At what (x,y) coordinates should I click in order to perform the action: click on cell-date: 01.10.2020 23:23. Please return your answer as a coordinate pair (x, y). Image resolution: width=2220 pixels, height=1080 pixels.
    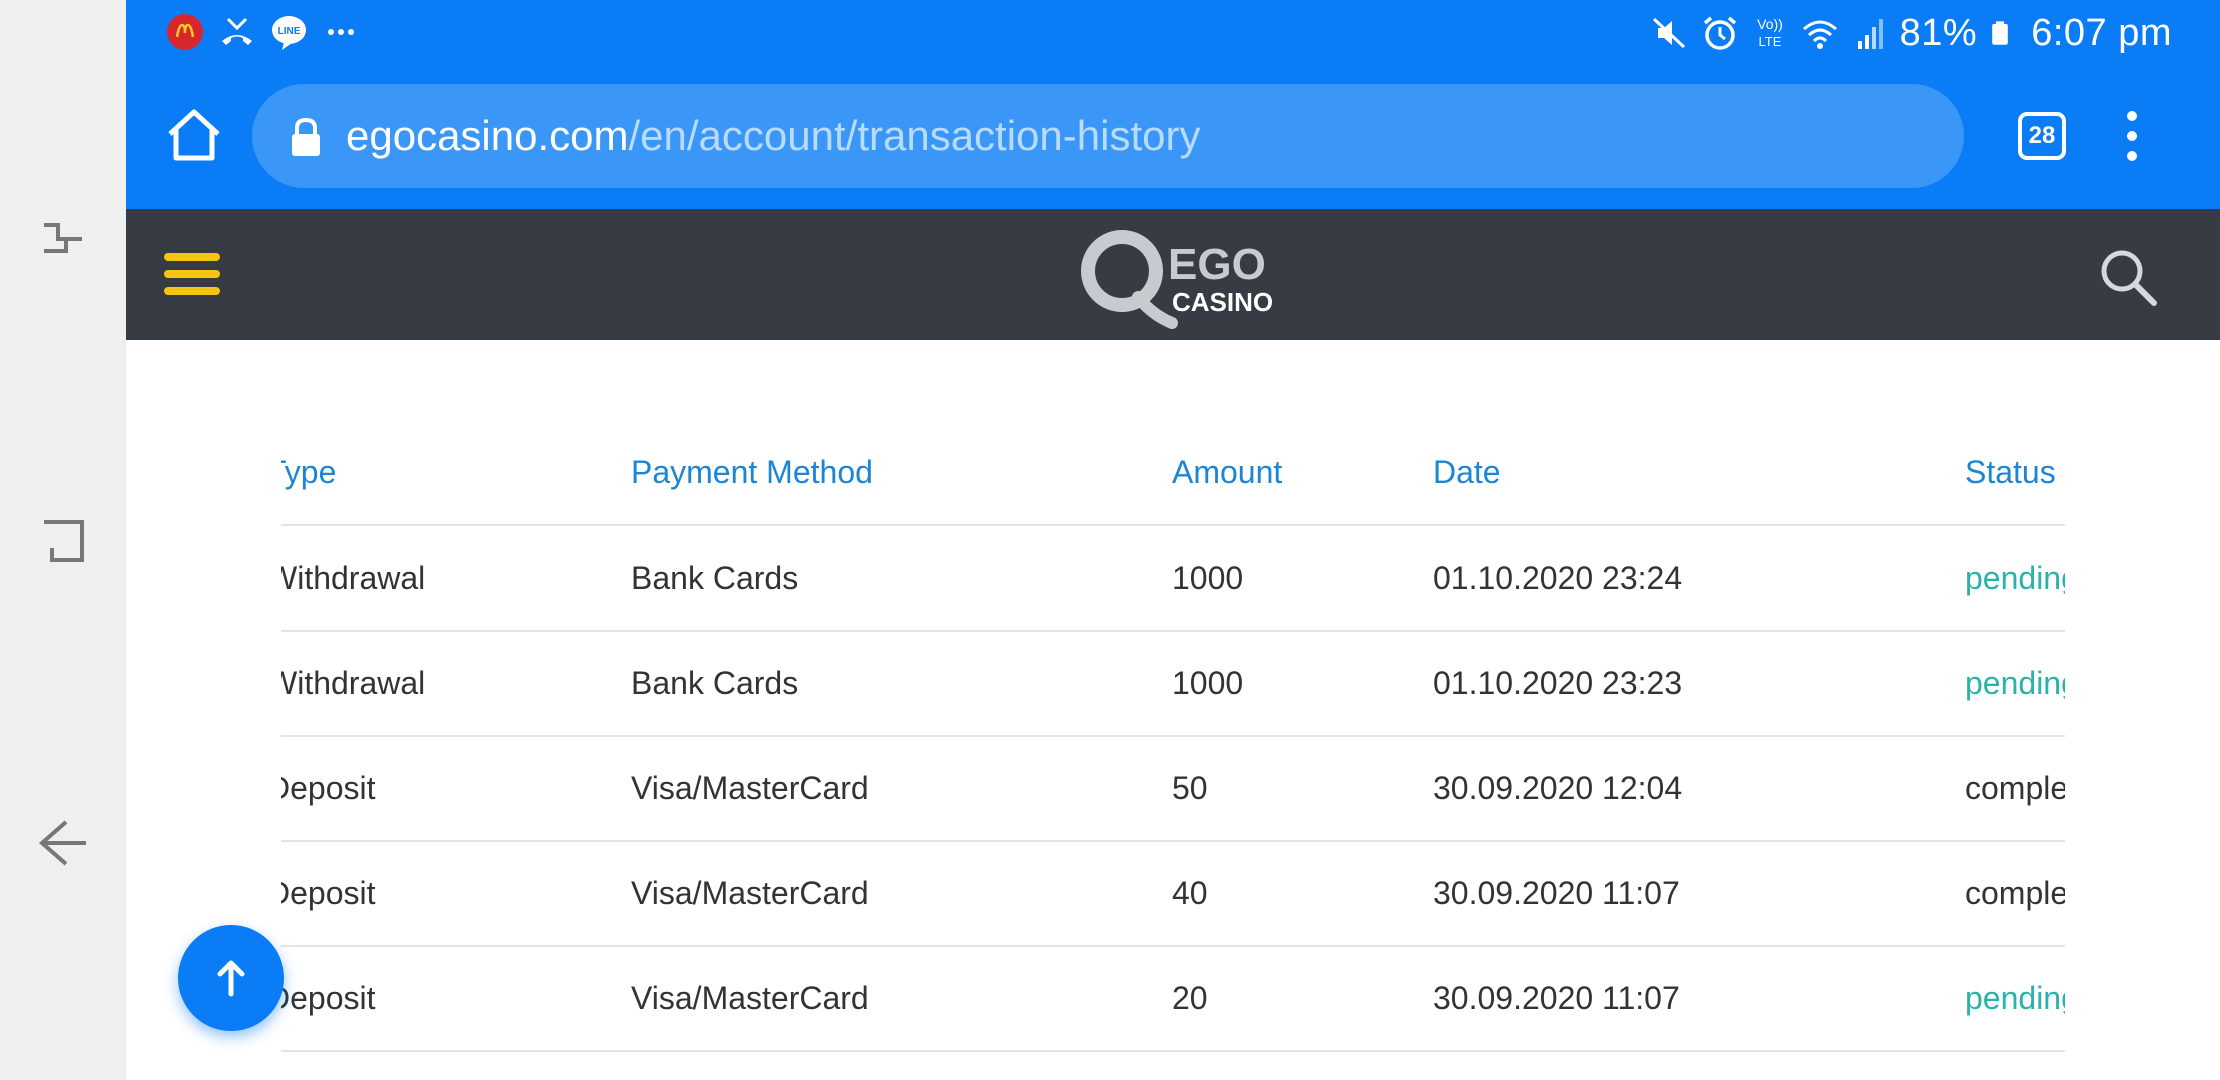
    Looking at the image, I should click on (1558, 683).